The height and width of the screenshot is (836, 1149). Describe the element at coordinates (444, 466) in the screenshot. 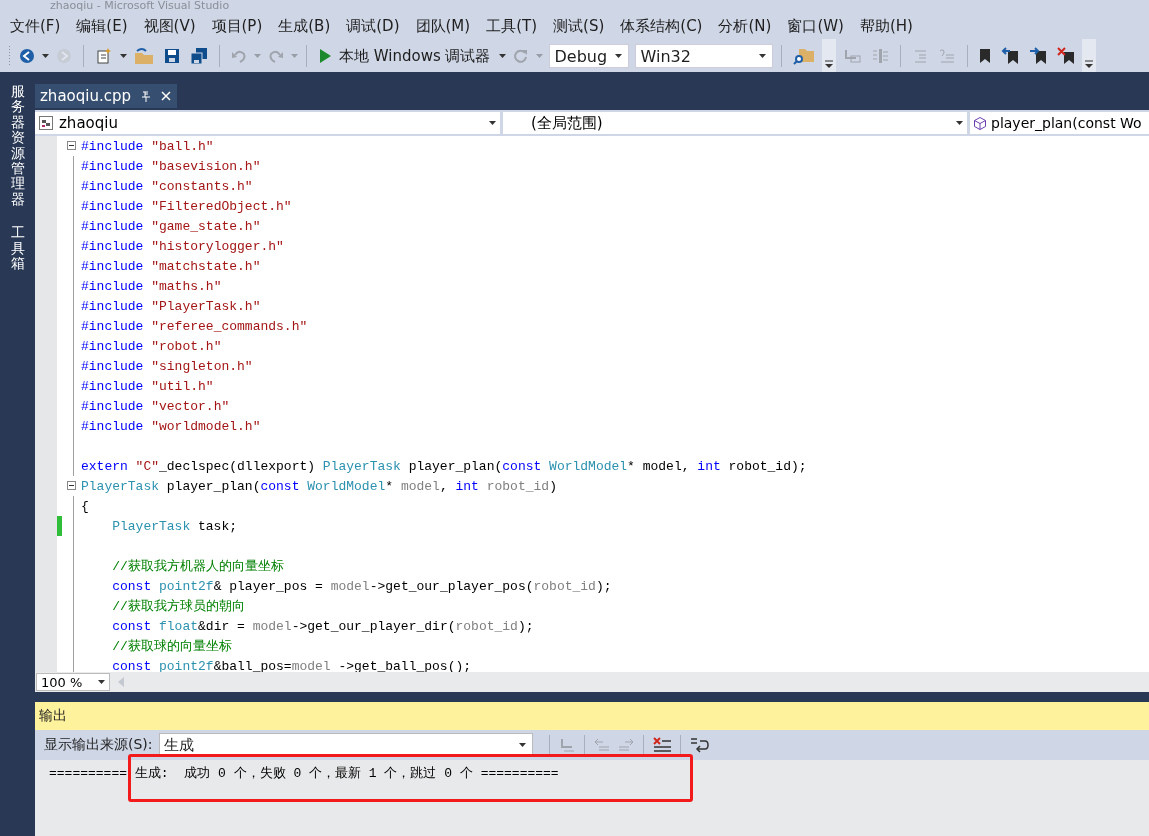

I see `code-line: extern "C"_declspec(dllexport) PlayerTask player_plan(const WorldModel* model, int robot_id);` at that location.